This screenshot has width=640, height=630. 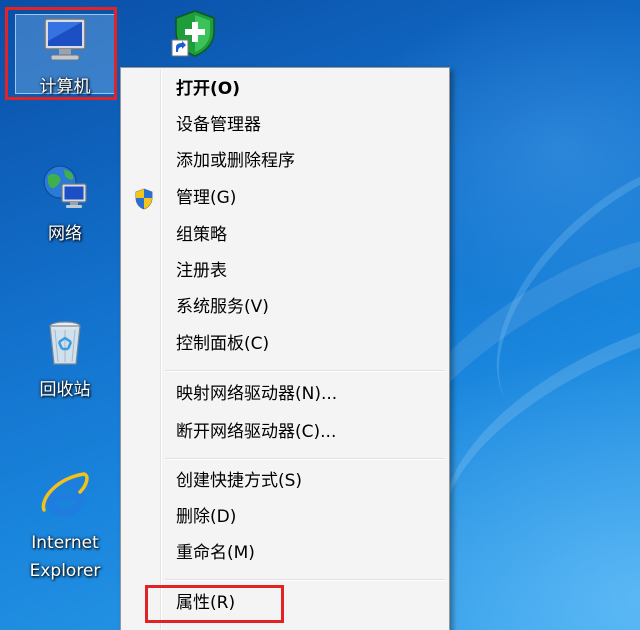 I want to click on menu-item-label: 打开(O), so click(x=208, y=89).